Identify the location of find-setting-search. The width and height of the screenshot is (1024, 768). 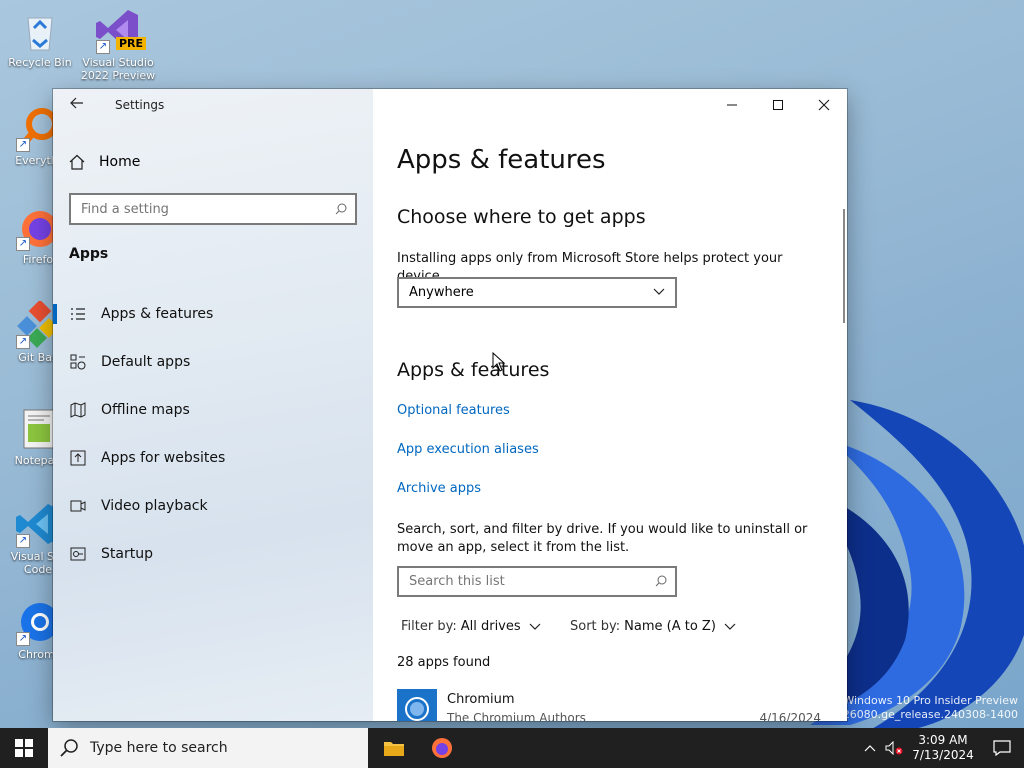
(213, 209).